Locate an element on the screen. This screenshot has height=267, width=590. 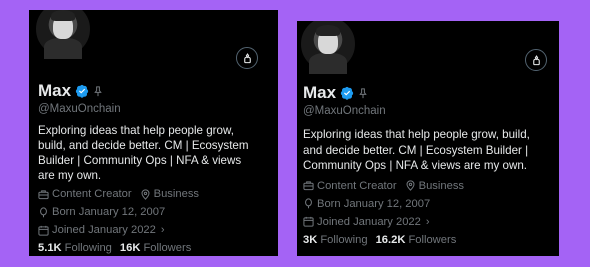
followers-link: 16.2K Followers is located at coordinates (416, 240).